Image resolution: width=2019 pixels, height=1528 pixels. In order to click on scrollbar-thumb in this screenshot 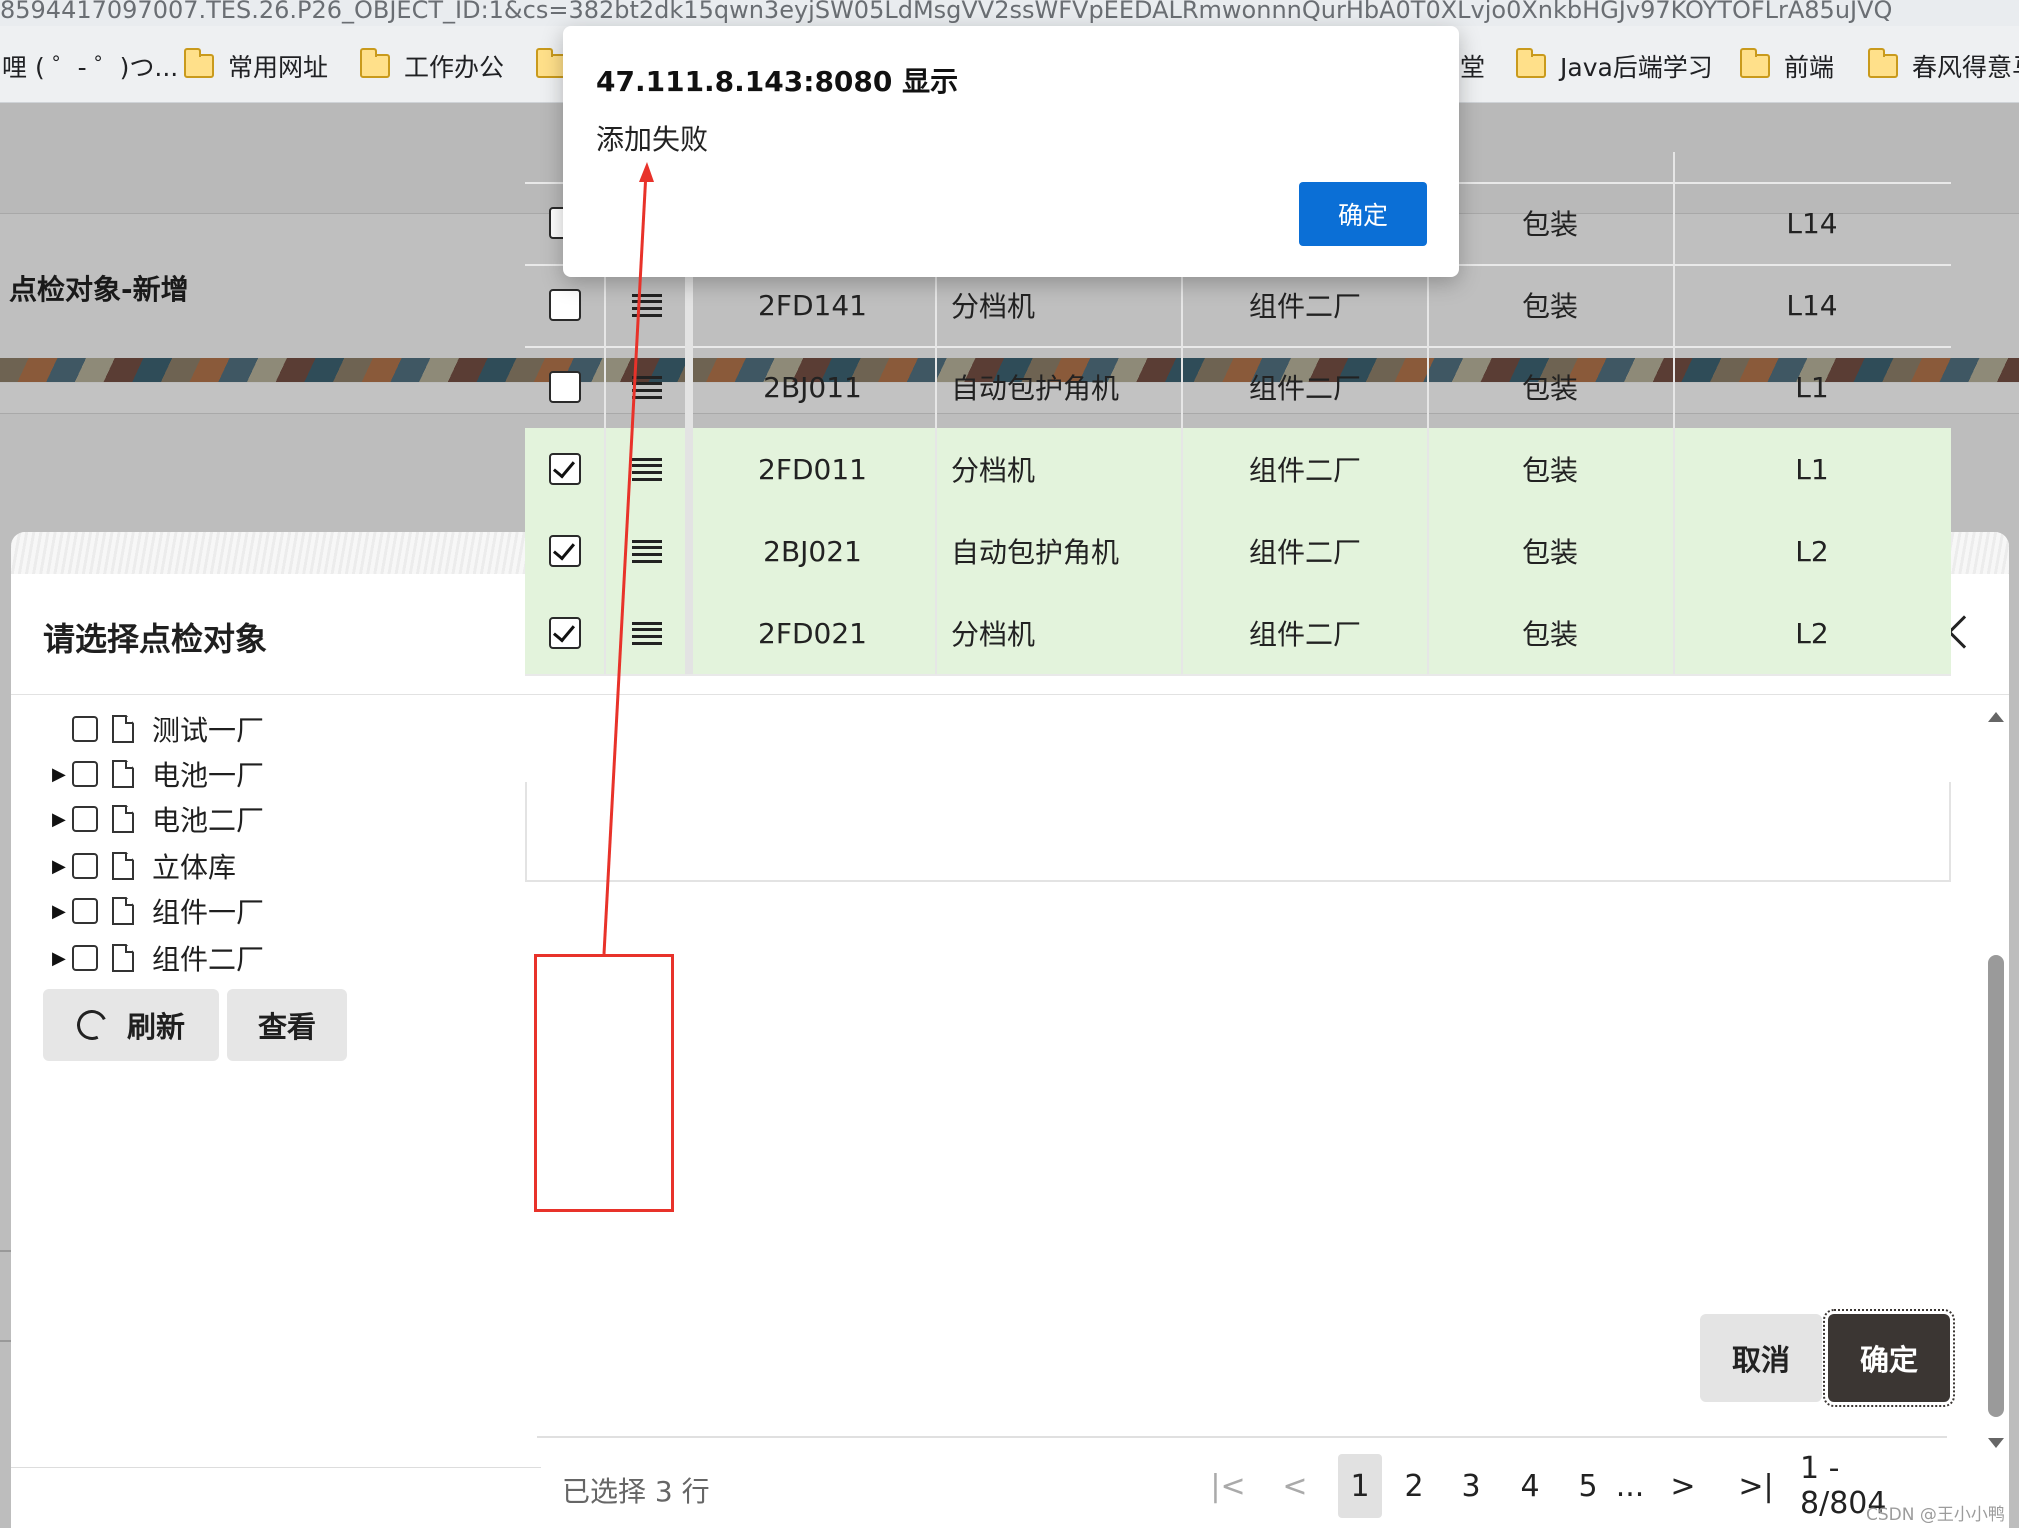, I will do `click(1996, 1186)`.